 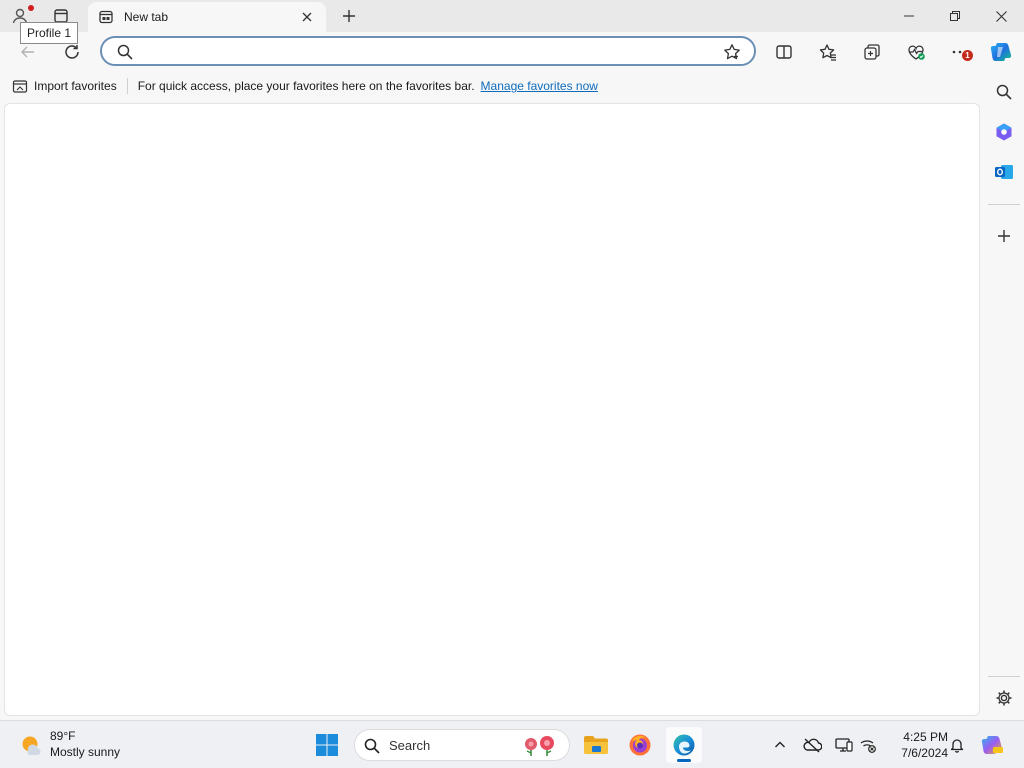 What do you see at coordinates (27, 52) in the screenshot?
I see `back-arrow-icon` at bounding box center [27, 52].